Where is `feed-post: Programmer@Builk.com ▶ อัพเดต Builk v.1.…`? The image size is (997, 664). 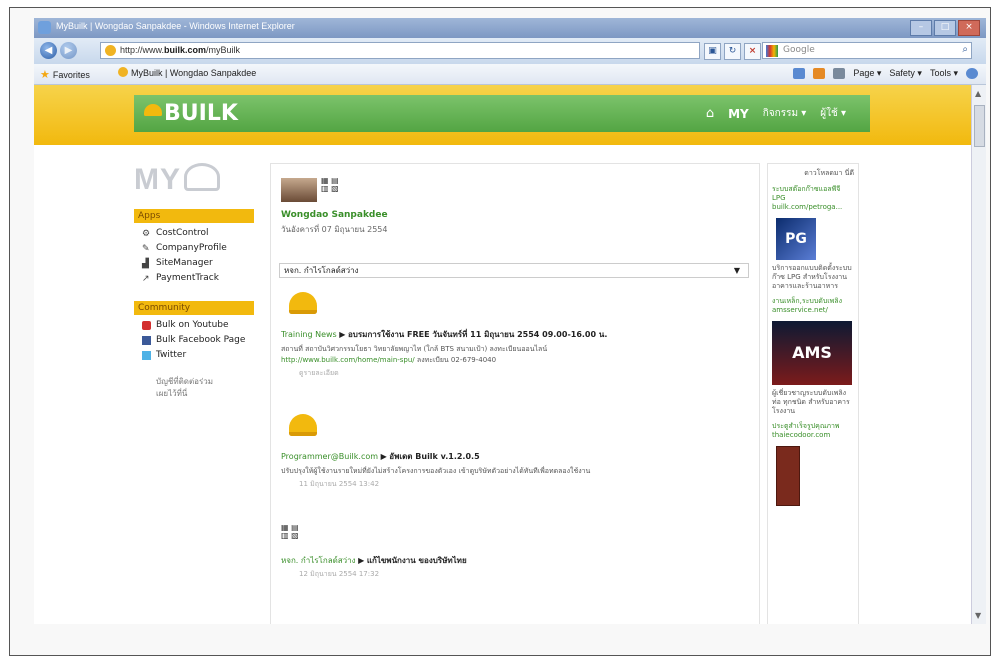
feed-post: Programmer@Builk.com ▶ อัพเดต Builk v.1.… is located at coordinates (516, 452).